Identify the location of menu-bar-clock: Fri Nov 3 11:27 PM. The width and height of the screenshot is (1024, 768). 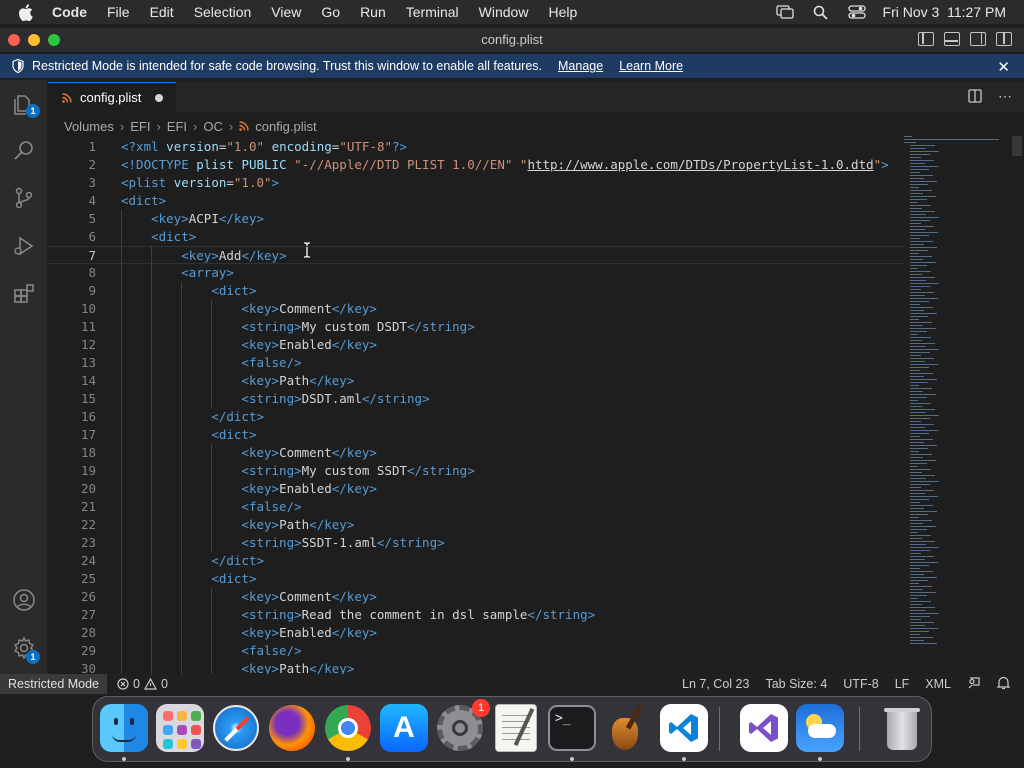
(944, 12).